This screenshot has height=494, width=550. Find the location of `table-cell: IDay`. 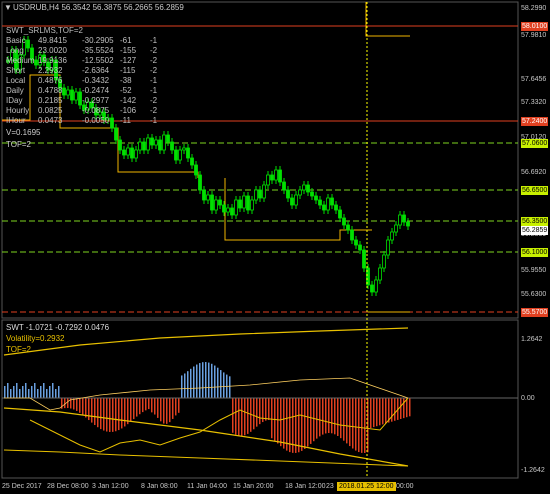

table-cell: IDay is located at coordinates (14, 100).